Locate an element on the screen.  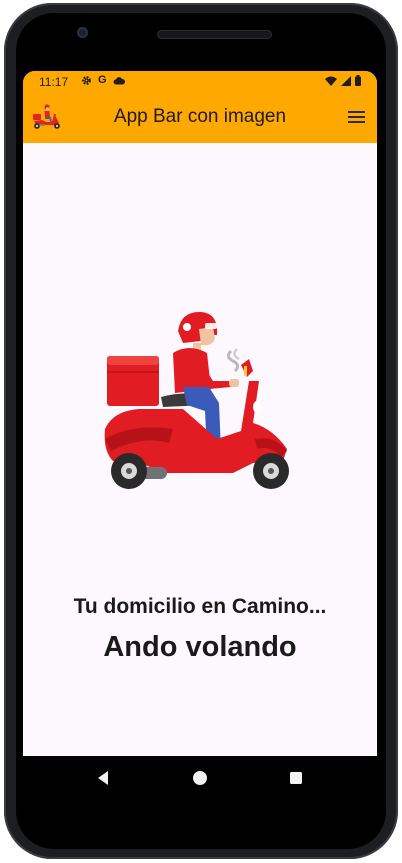
google-g-icon: G is located at coordinates (102, 80).